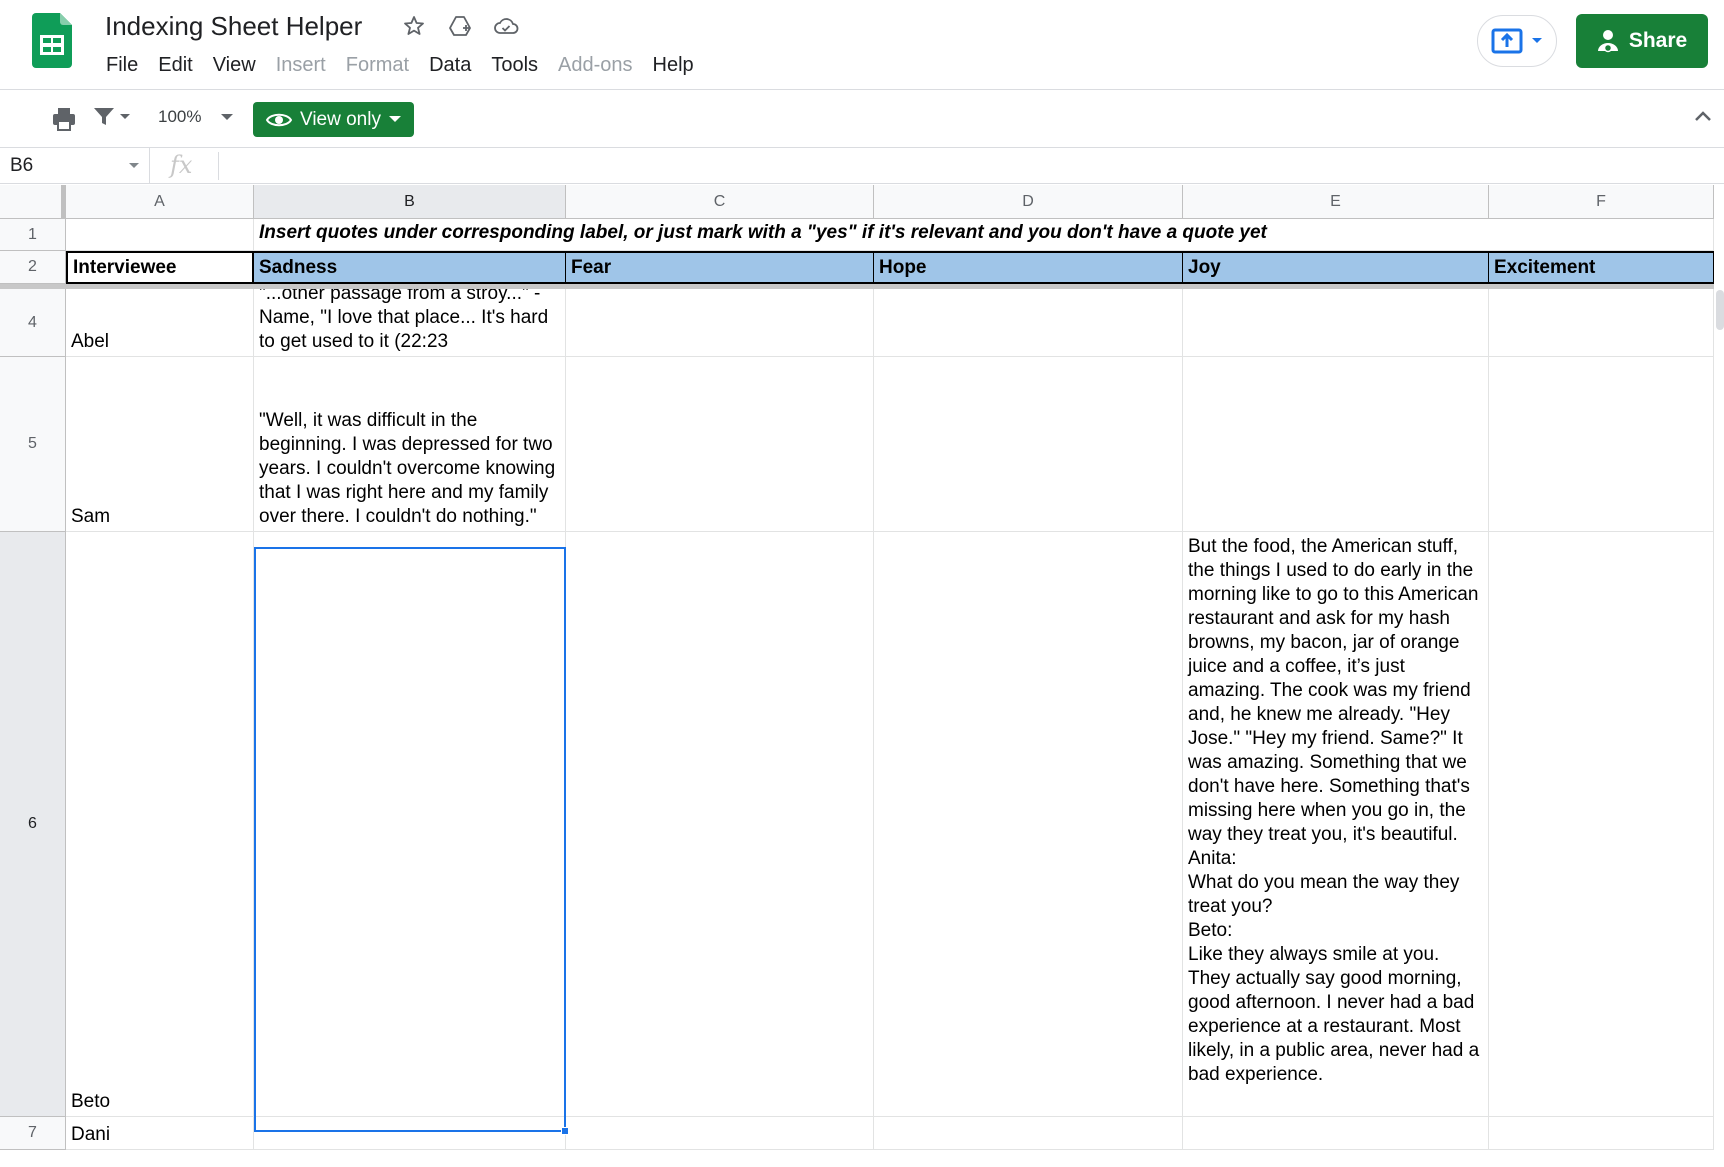  I want to click on present-icon, so click(1507, 41).